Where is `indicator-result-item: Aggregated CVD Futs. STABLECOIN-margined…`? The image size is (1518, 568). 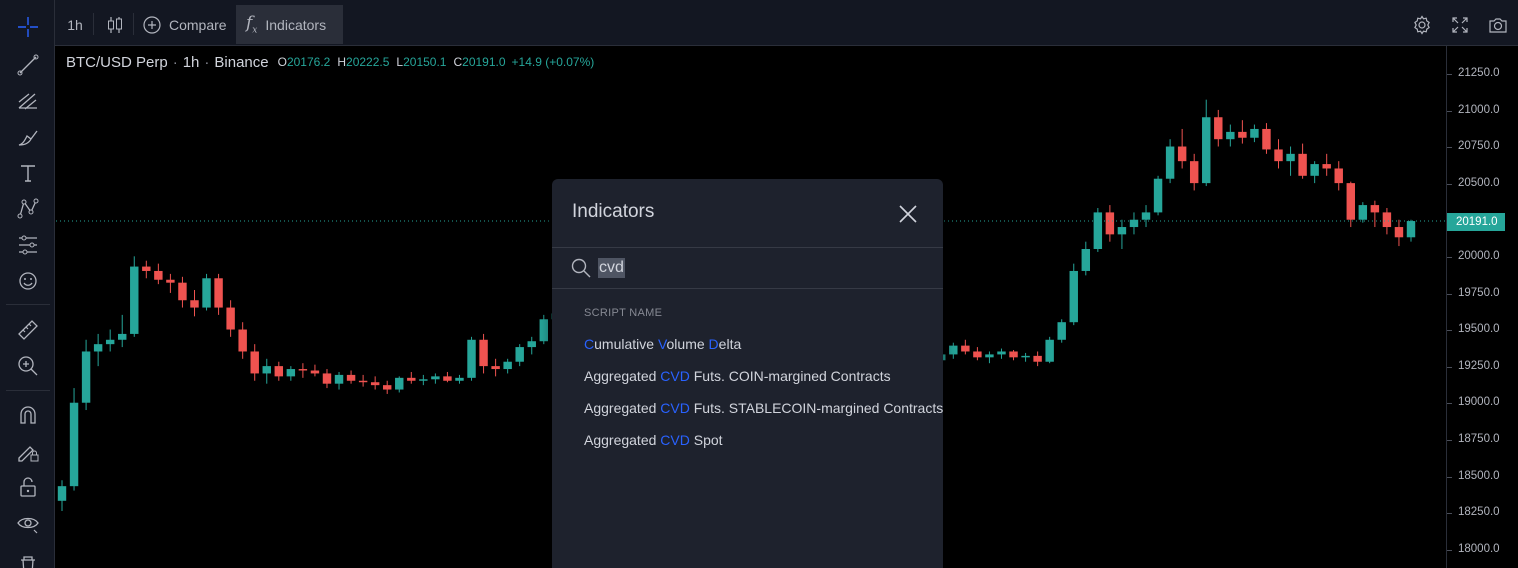 indicator-result-item: Aggregated CVD Futs. STABLECOIN-margined… is located at coordinates (763, 408).